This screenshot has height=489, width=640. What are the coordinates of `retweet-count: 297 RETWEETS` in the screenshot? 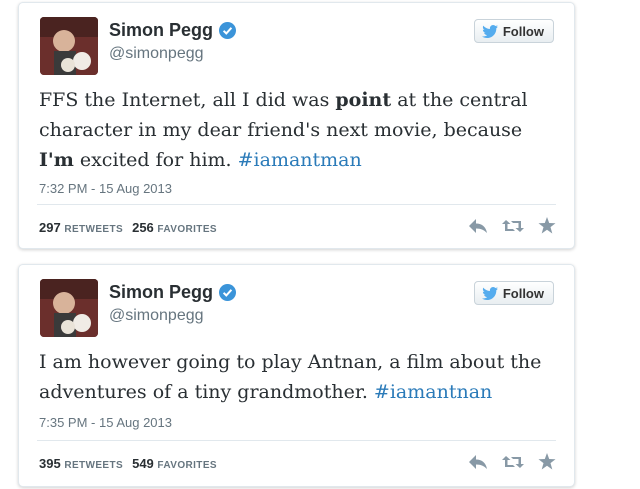 It's located at (81, 227).